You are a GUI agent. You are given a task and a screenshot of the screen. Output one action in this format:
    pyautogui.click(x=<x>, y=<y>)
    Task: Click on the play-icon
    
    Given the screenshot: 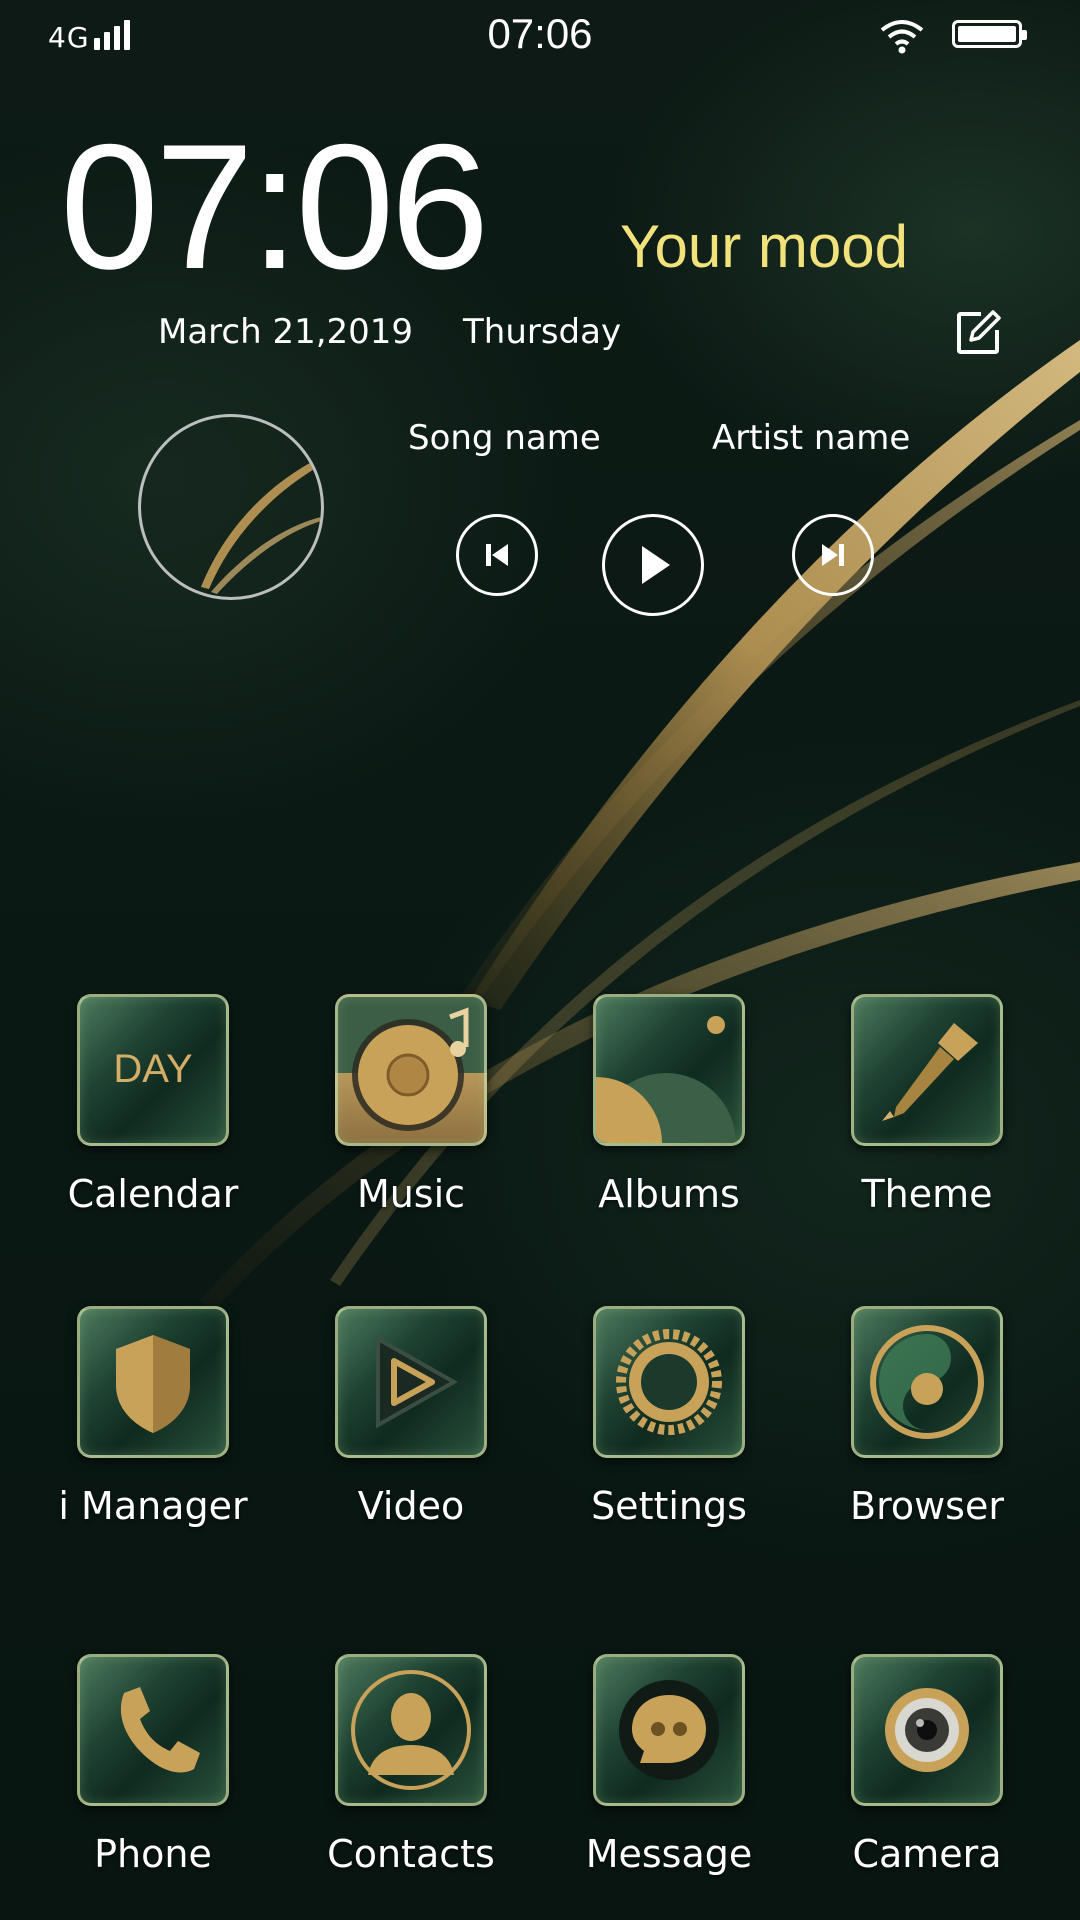 What is the action you would take?
    pyautogui.click(x=656, y=565)
    